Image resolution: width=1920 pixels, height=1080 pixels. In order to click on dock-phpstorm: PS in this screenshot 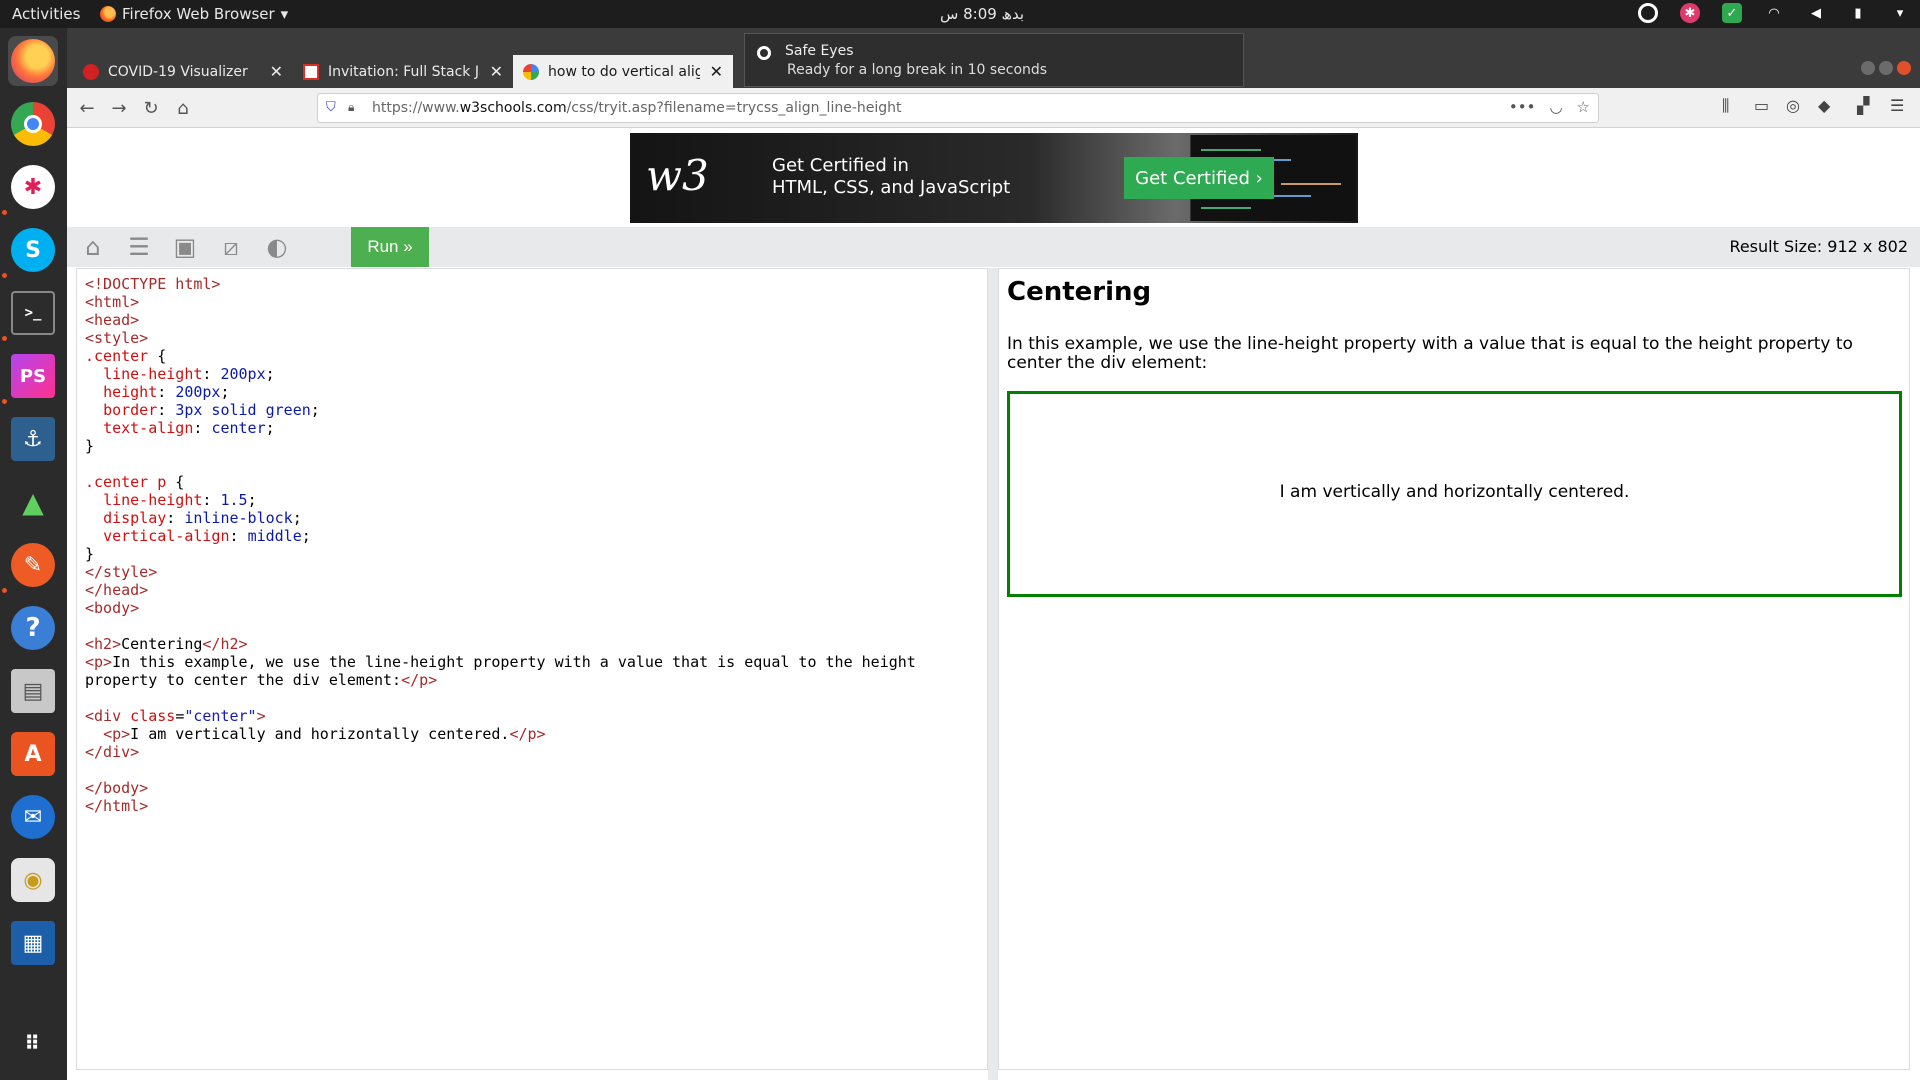, I will do `click(33, 376)`.